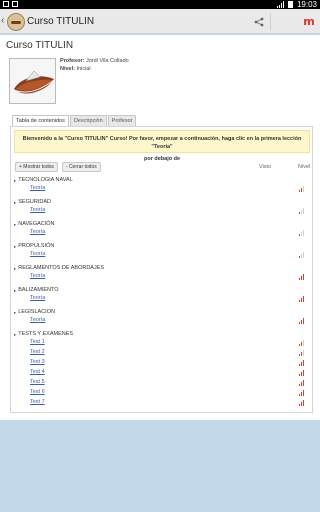 This screenshot has width=320, height=512. What do you see at coordinates (37, 372) in the screenshot?
I see `lesson-link: Test 4` at bounding box center [37, 372].